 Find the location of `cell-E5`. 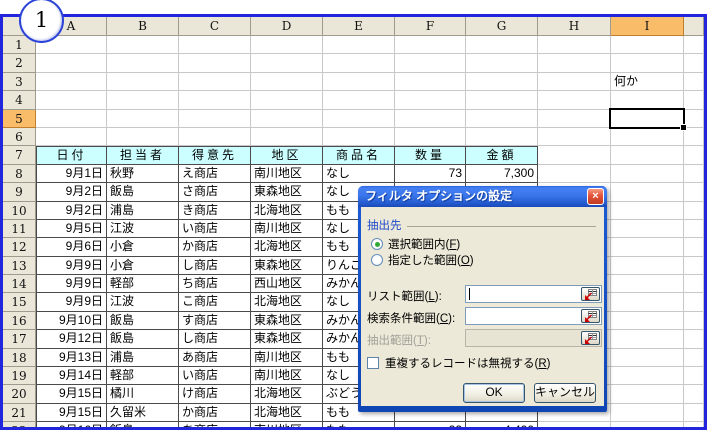

cell-E5 is located at coordinates (359, 118).